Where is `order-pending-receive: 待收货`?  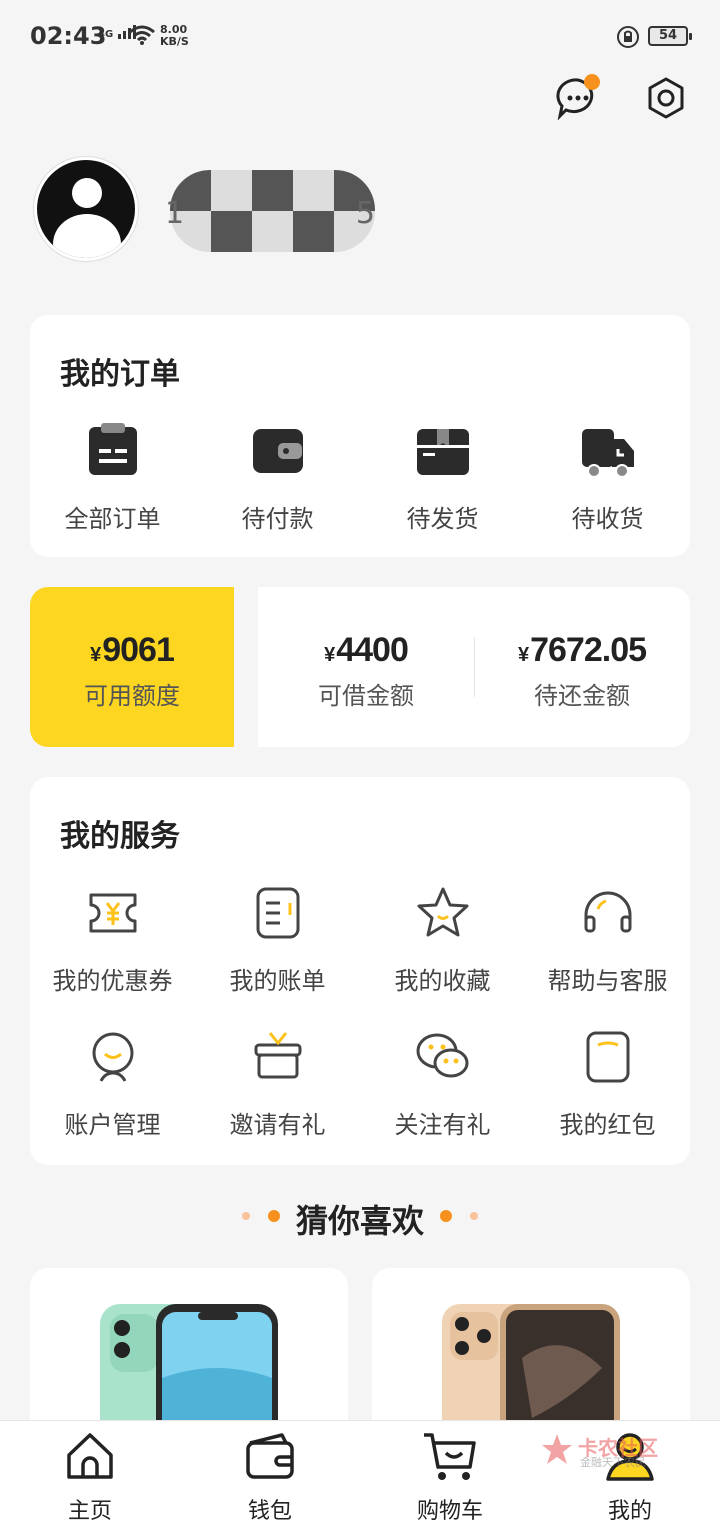
order-pending-receive: 待收货 is located at coordinates (607, 477).